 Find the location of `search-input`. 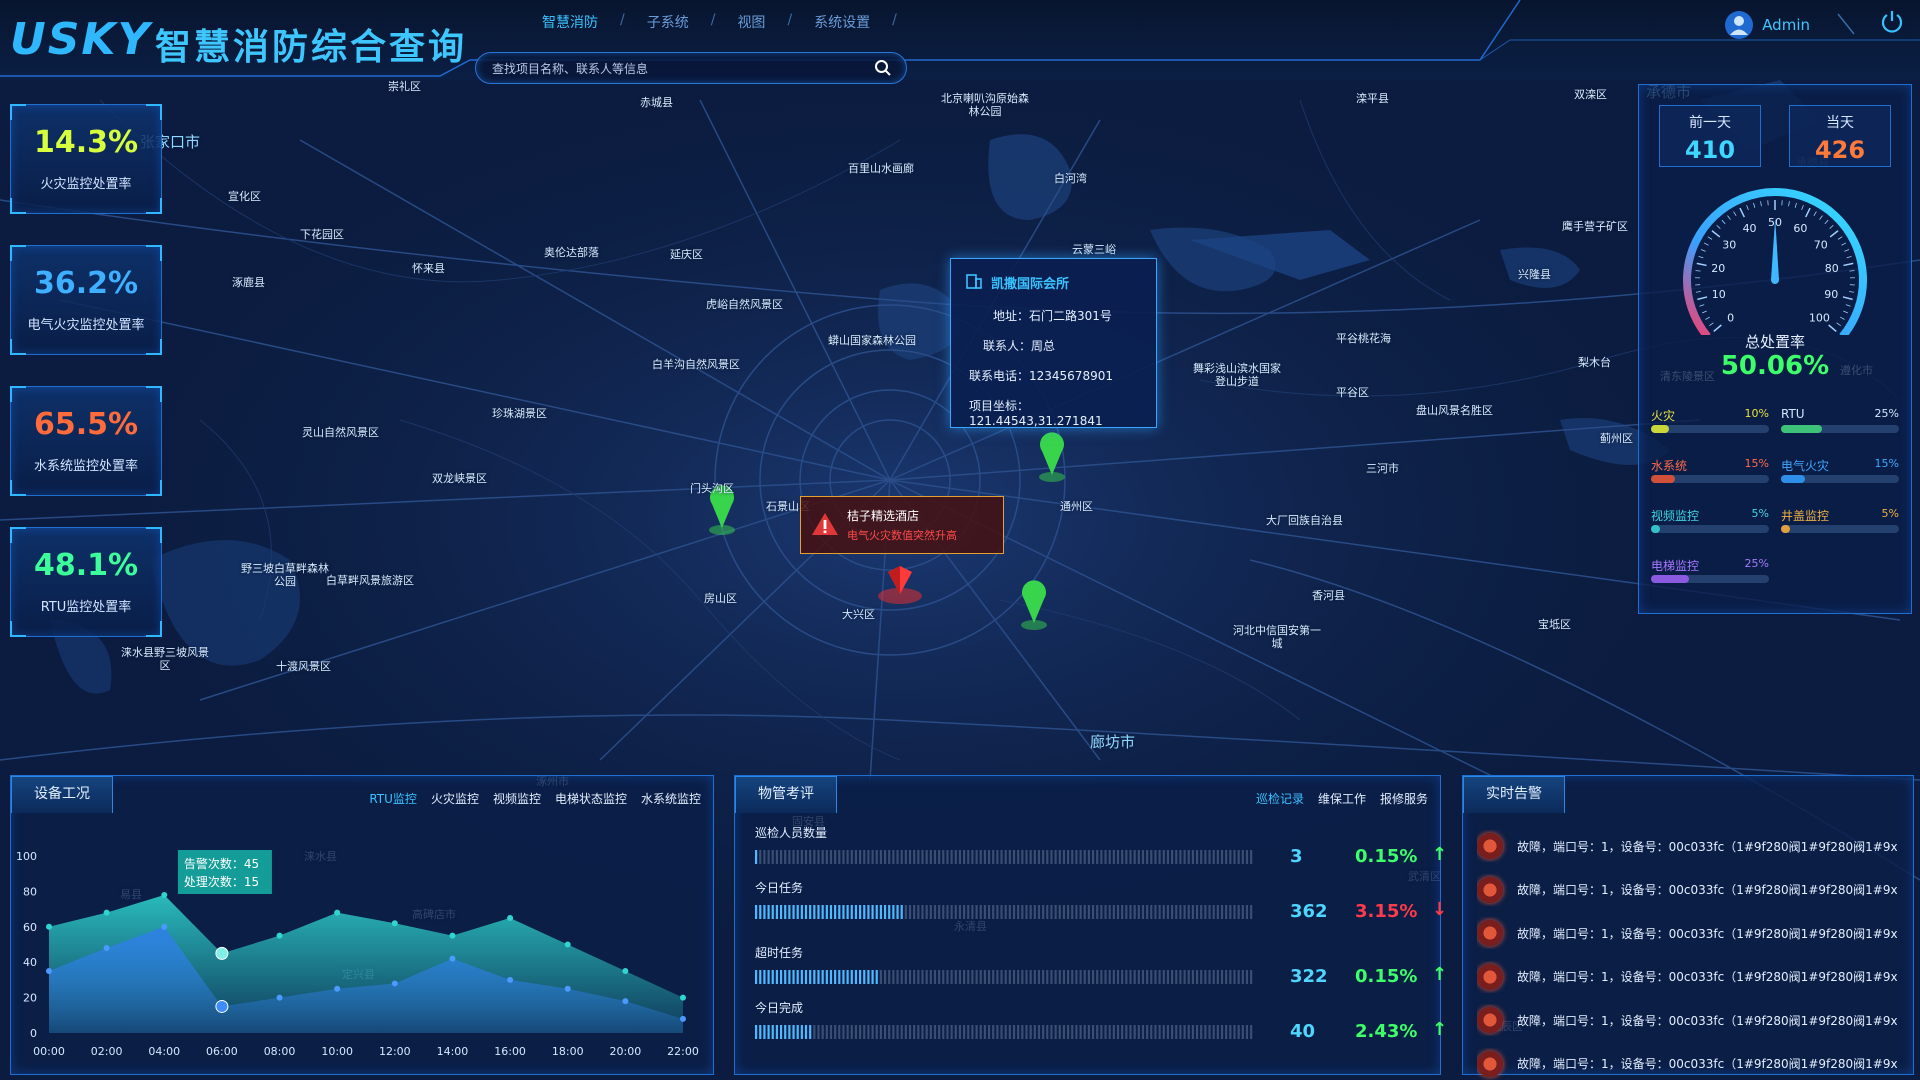

search-input is located at coordinates (682, 69).